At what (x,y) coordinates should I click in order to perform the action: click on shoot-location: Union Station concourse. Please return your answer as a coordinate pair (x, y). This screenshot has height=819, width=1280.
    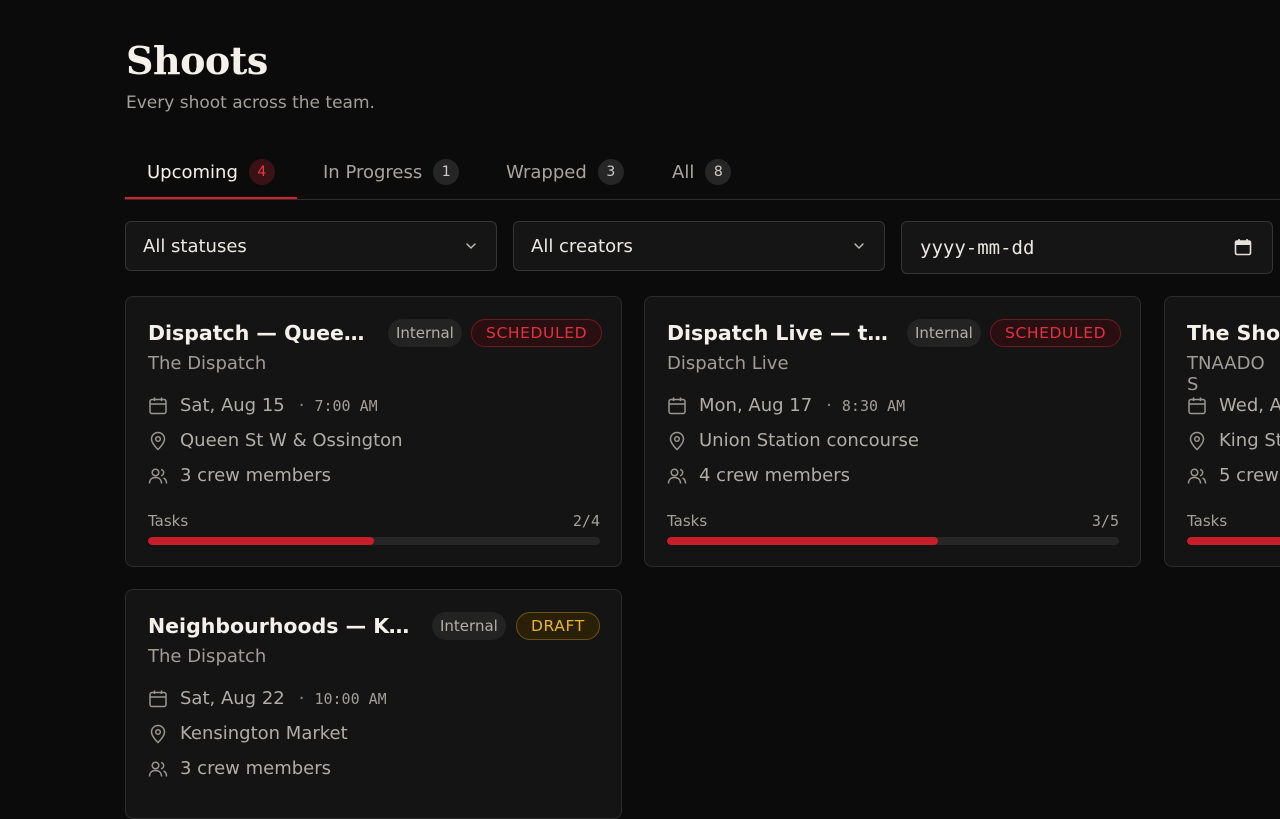
    Looking at the image, I should click on (809, 440).